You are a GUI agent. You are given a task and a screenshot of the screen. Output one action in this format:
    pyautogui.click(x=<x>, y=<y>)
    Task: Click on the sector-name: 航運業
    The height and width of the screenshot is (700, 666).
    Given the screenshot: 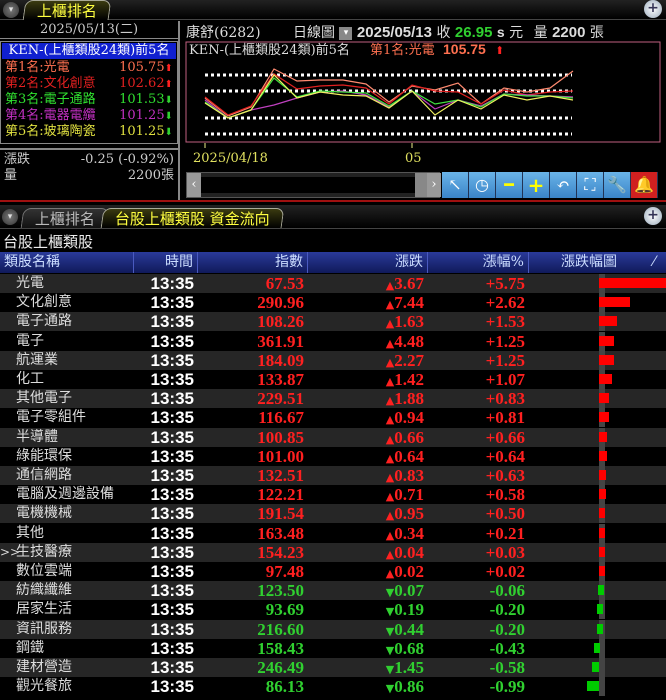 What is the action you would take?
    pyautogui.click(x=67, y=360)
    